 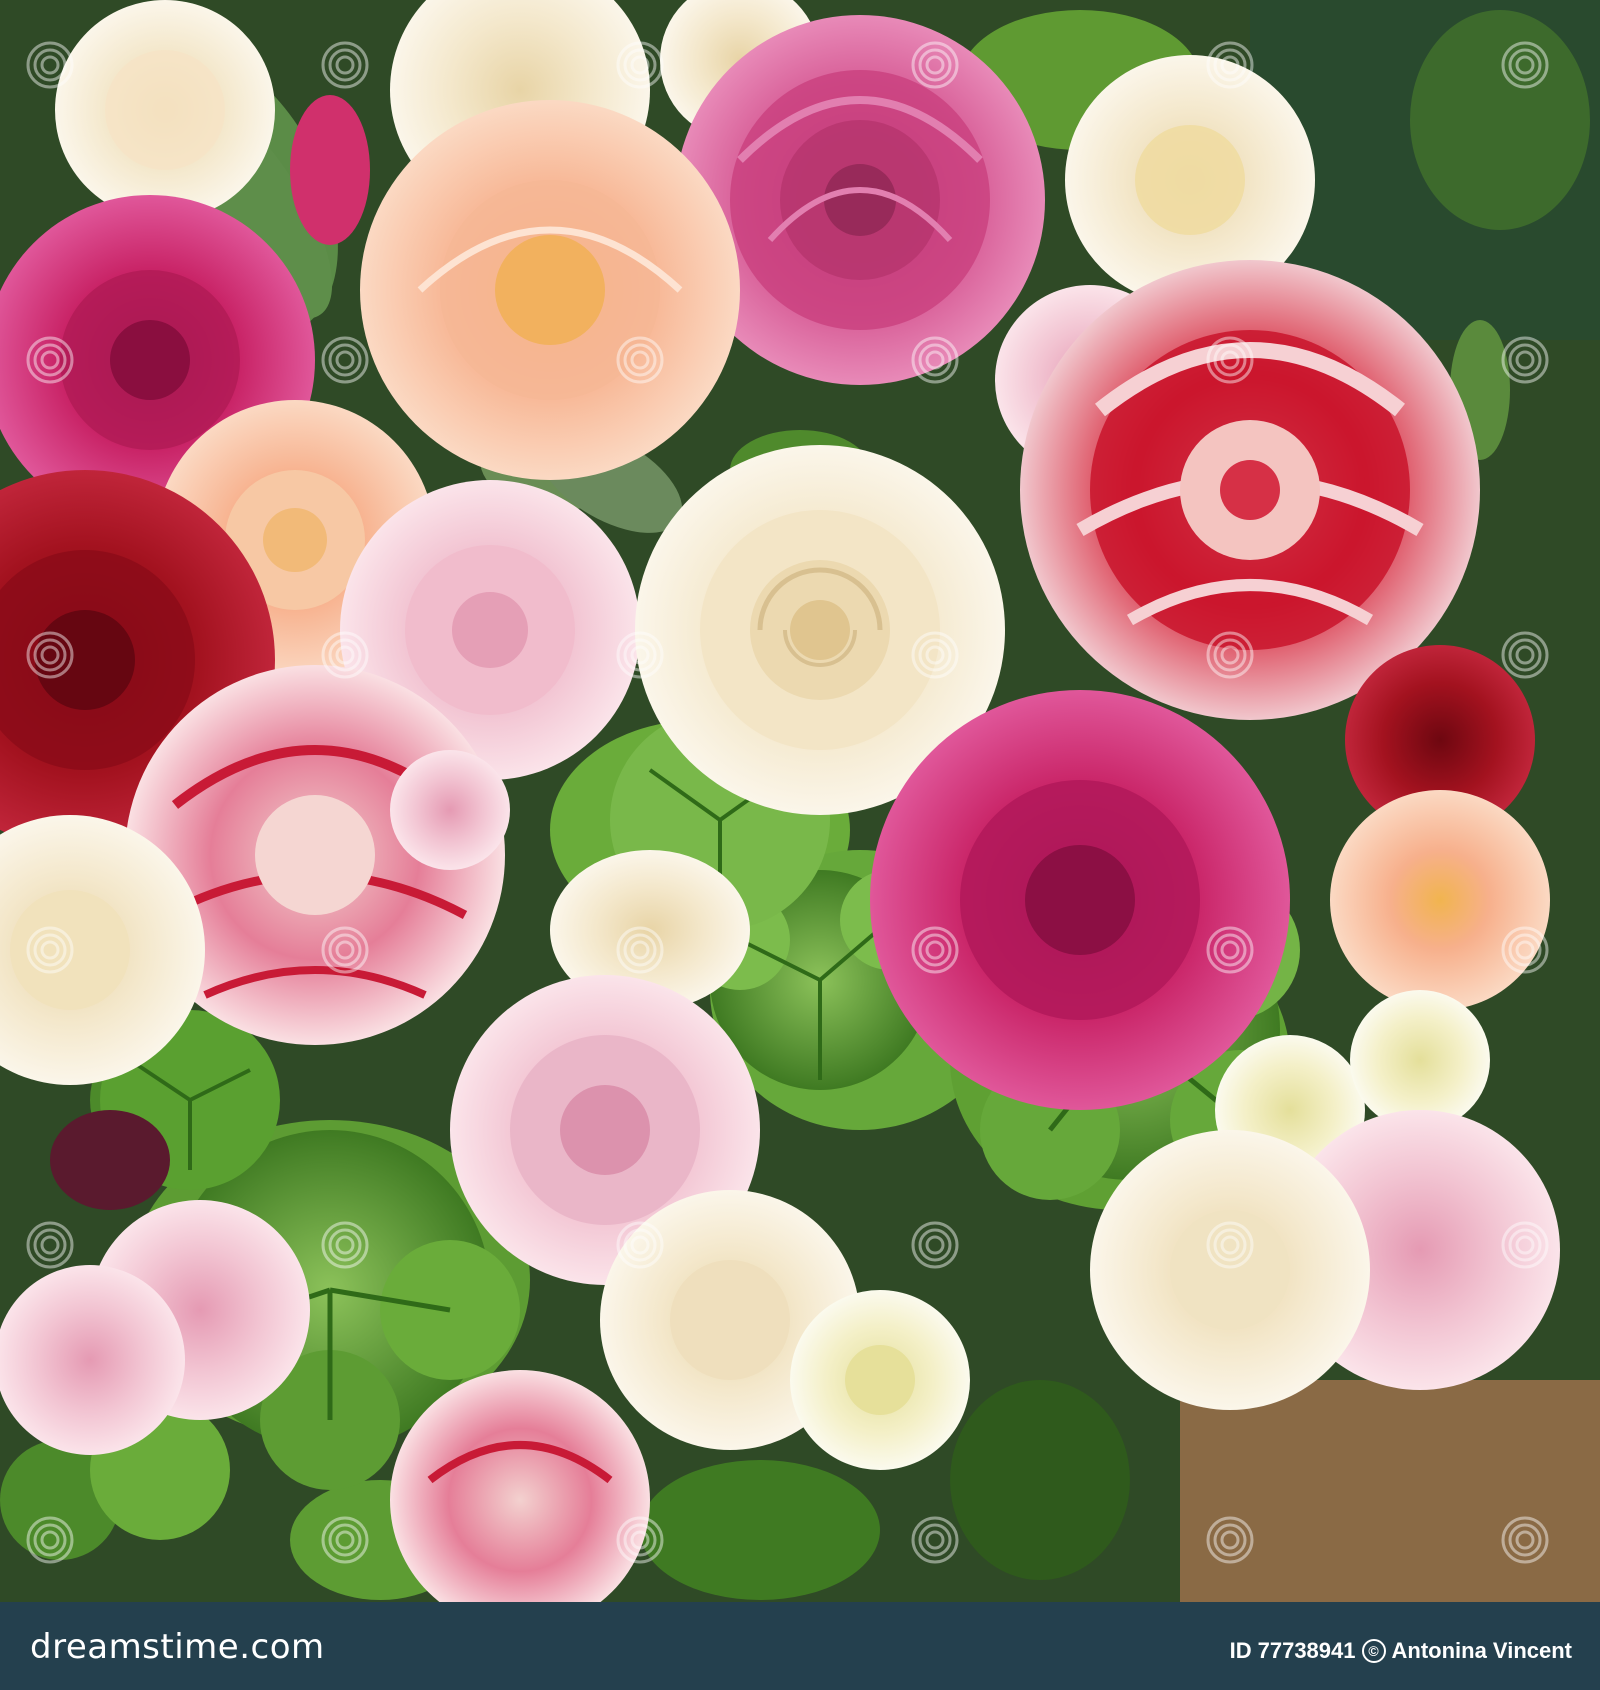 I want to click on id-label: ID, so click(x=1240, y=1650).